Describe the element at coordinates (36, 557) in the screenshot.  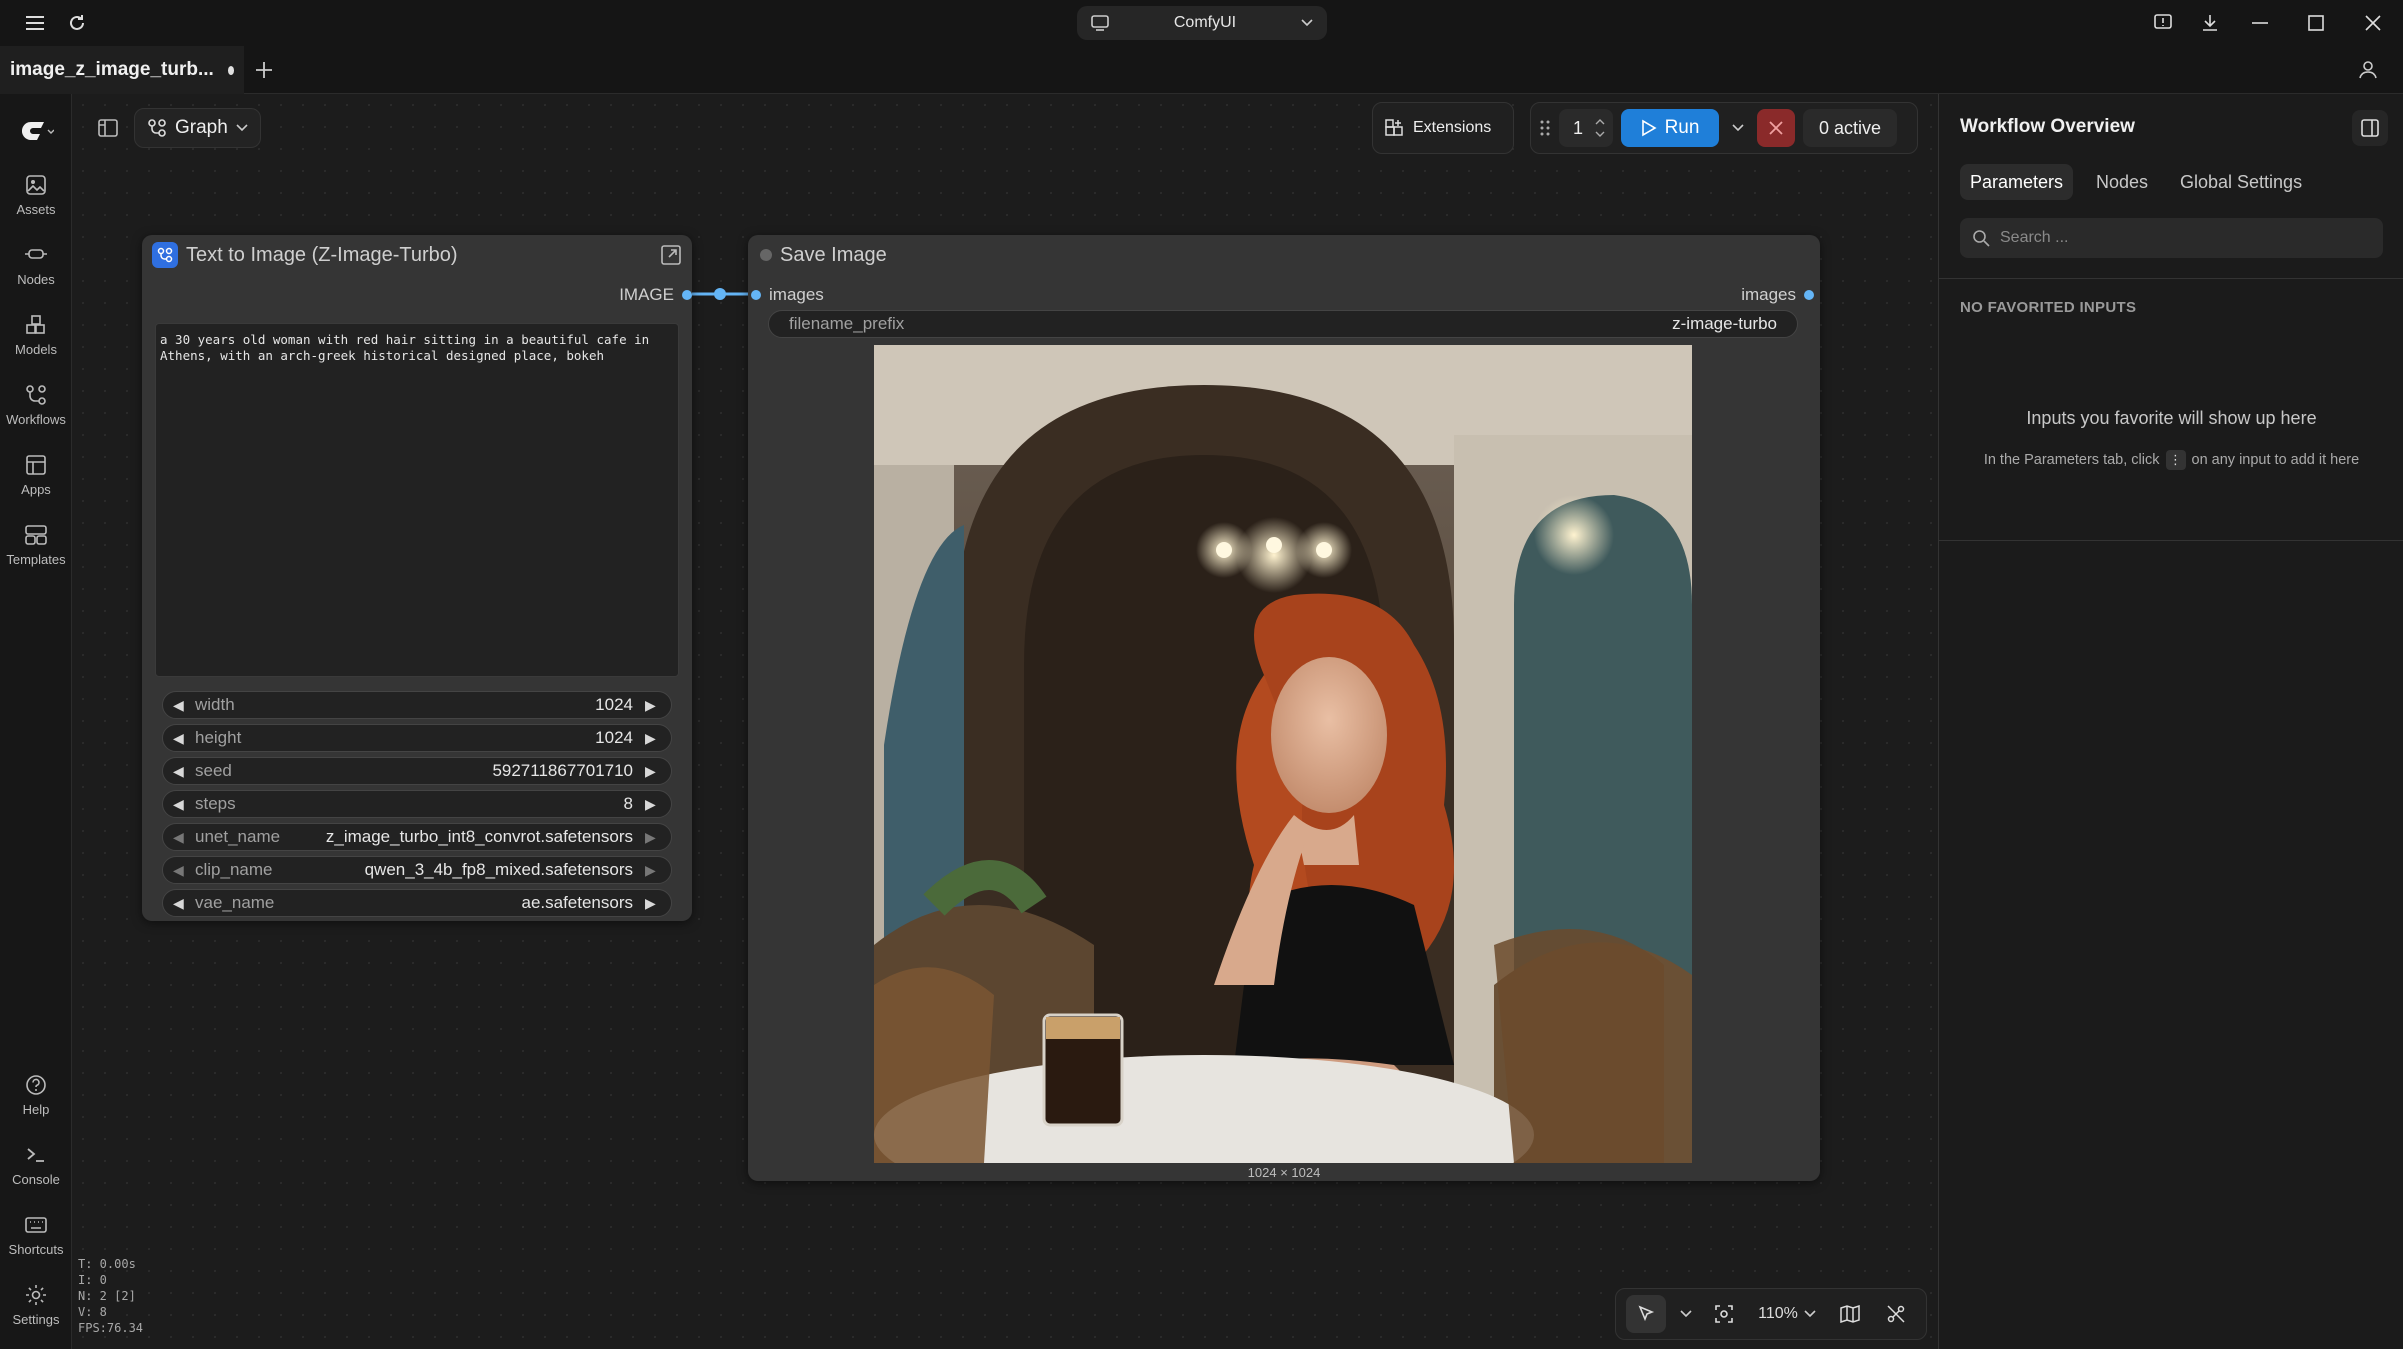
I see `sidebar-item-templates: Templates` at that location.